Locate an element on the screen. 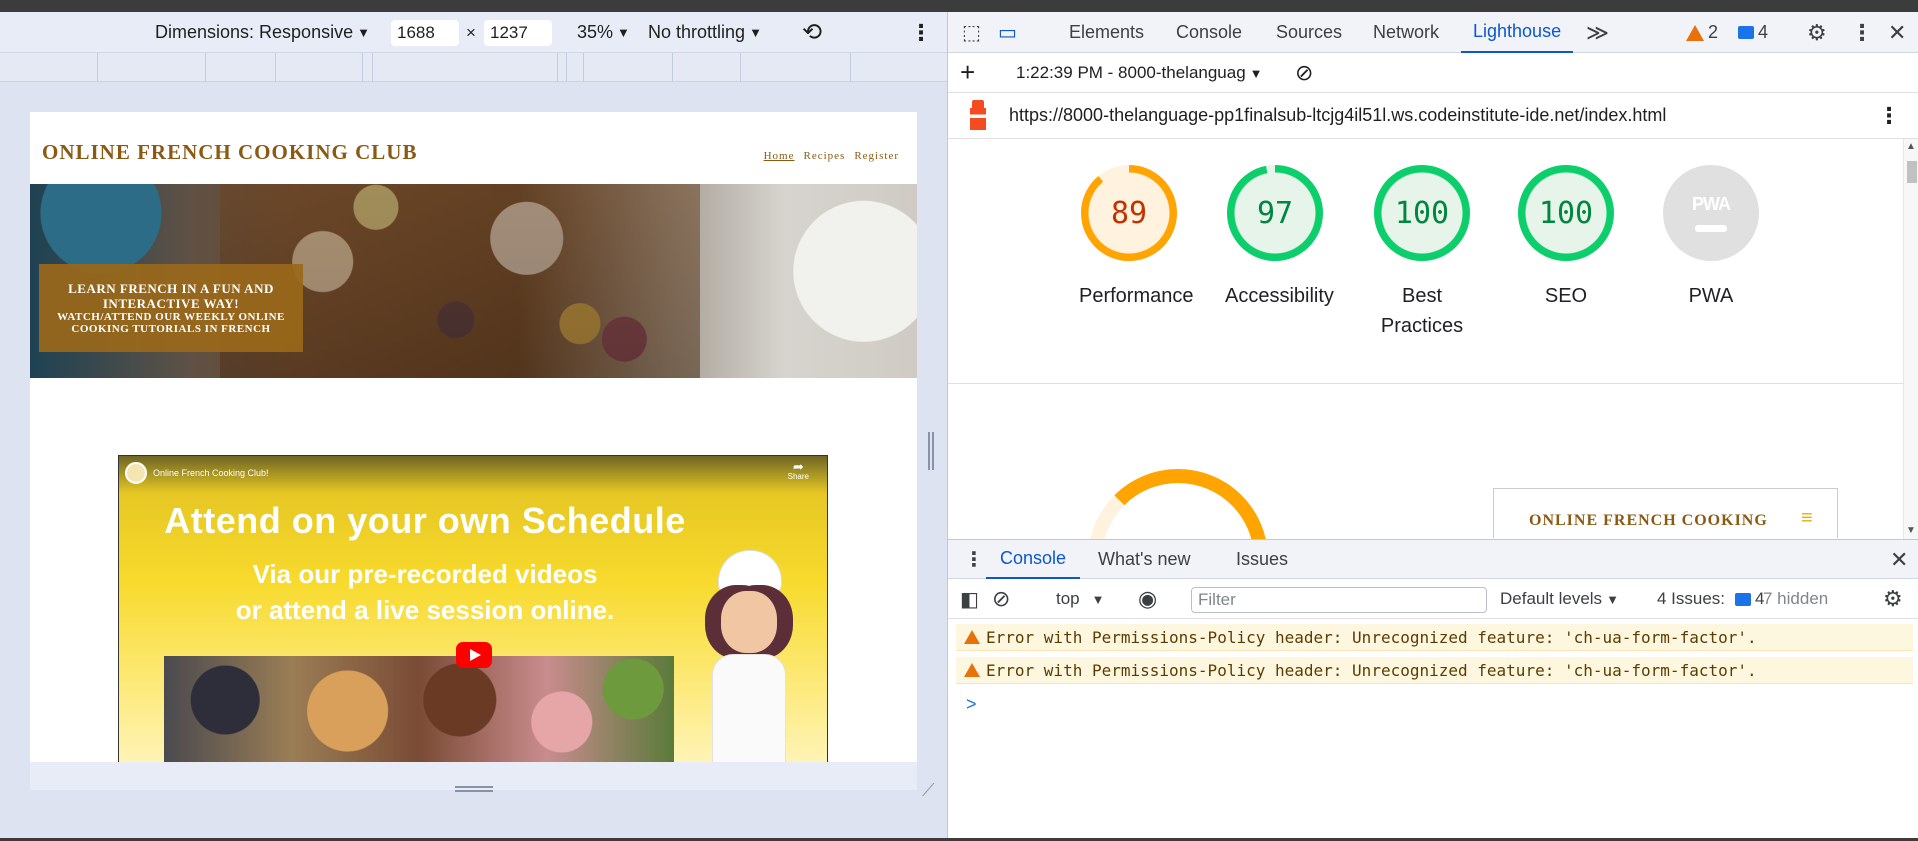 The height and width of the screenshot is (841, 1918). score-label: Performance is located at coordinates (1136, 296).